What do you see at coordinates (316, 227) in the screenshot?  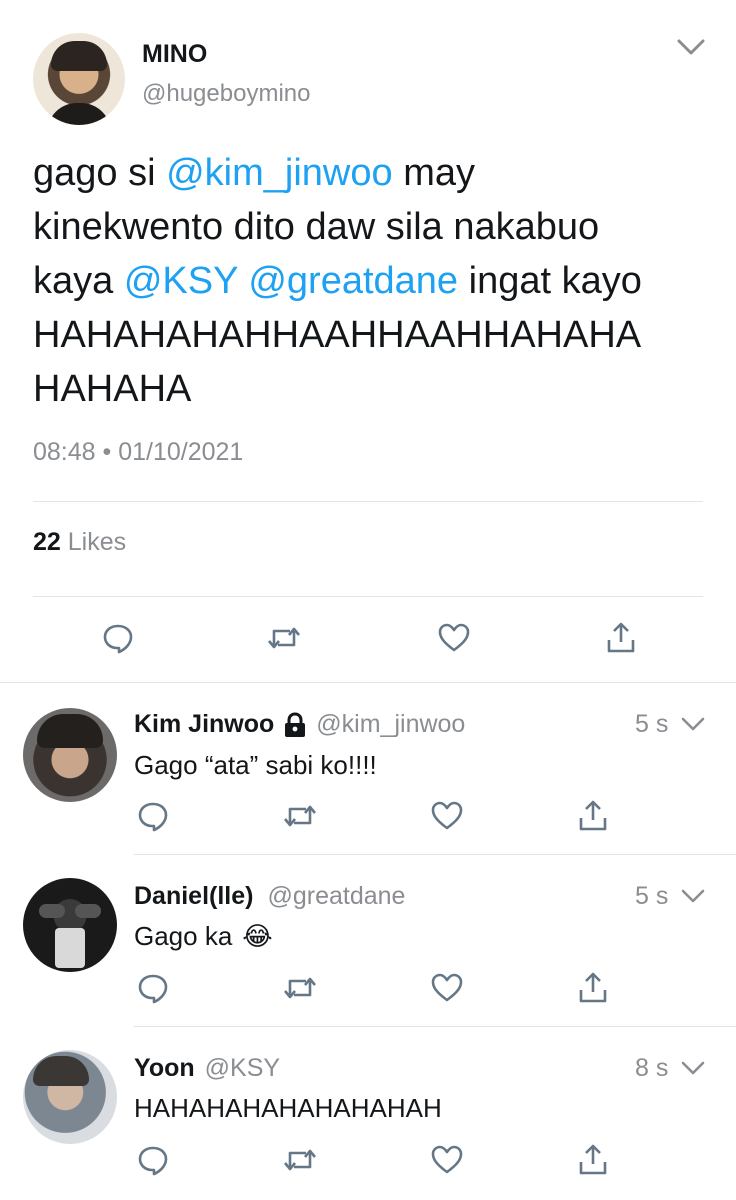 I see `tweet-text-line: kinekwento dito daw sila nakabuo` at bounding box center [316, 227].